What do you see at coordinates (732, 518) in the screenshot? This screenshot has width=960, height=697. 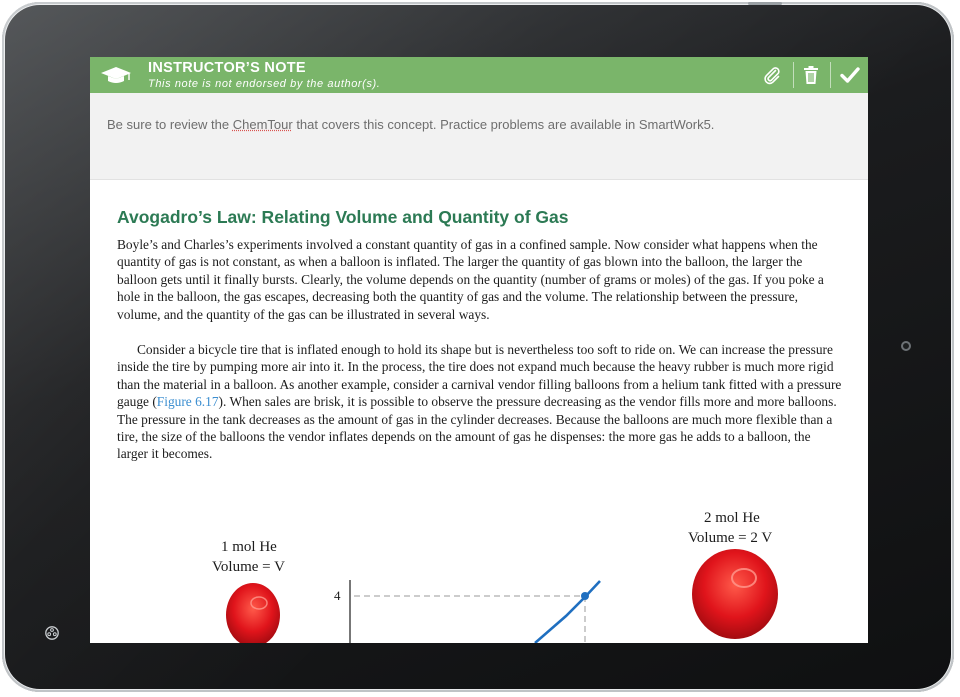 I see `right-moles-label: 2 mol He` at bounding box center [732, 518].